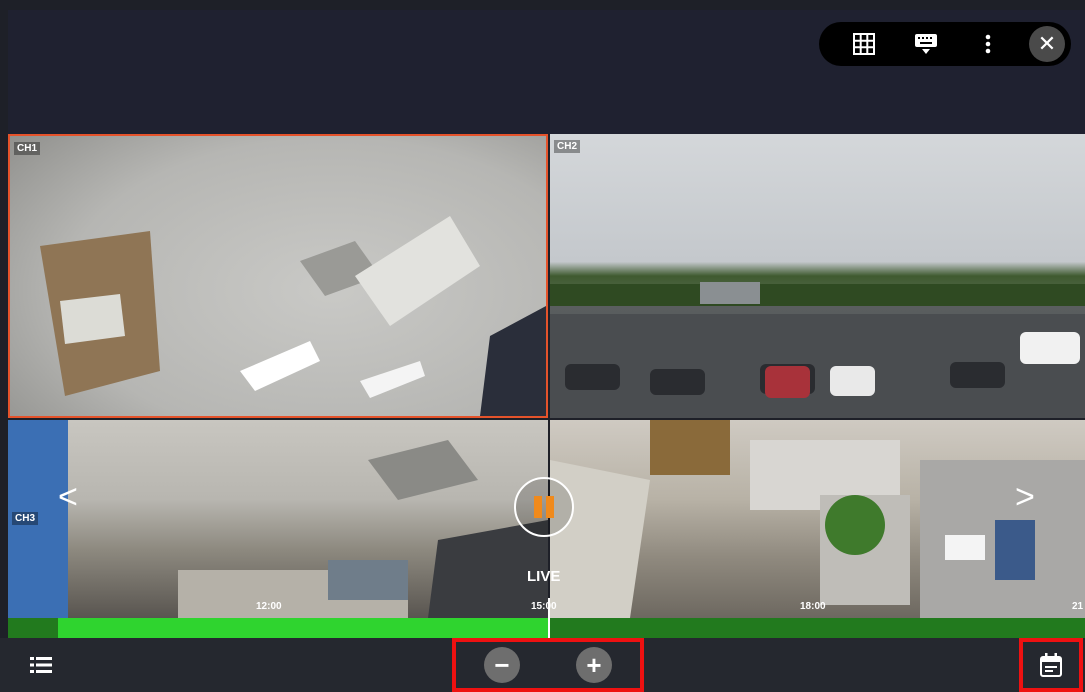 The height and width of the screenshot is (692, 1085). I want to click on grid-layout-button, so click(864, 44).